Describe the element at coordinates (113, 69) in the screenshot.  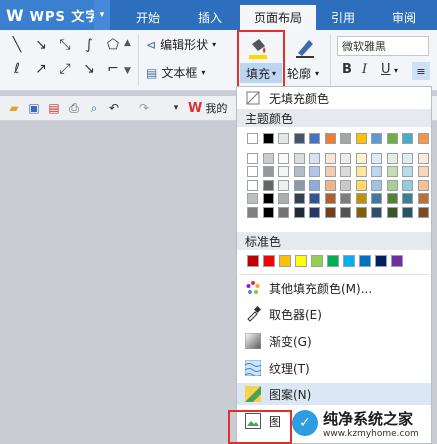
I see `elbow-connector-shape-icon: ⌐` at that location.